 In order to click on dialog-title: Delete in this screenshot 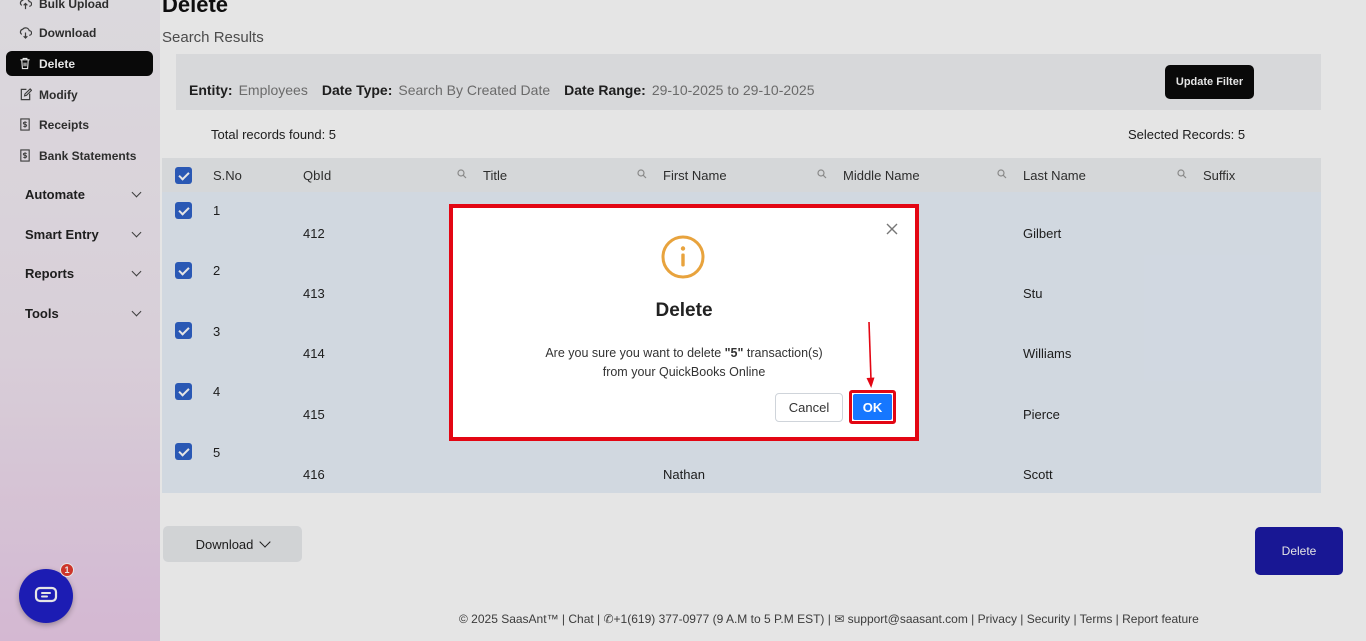, I will do `click(684, 310)`.